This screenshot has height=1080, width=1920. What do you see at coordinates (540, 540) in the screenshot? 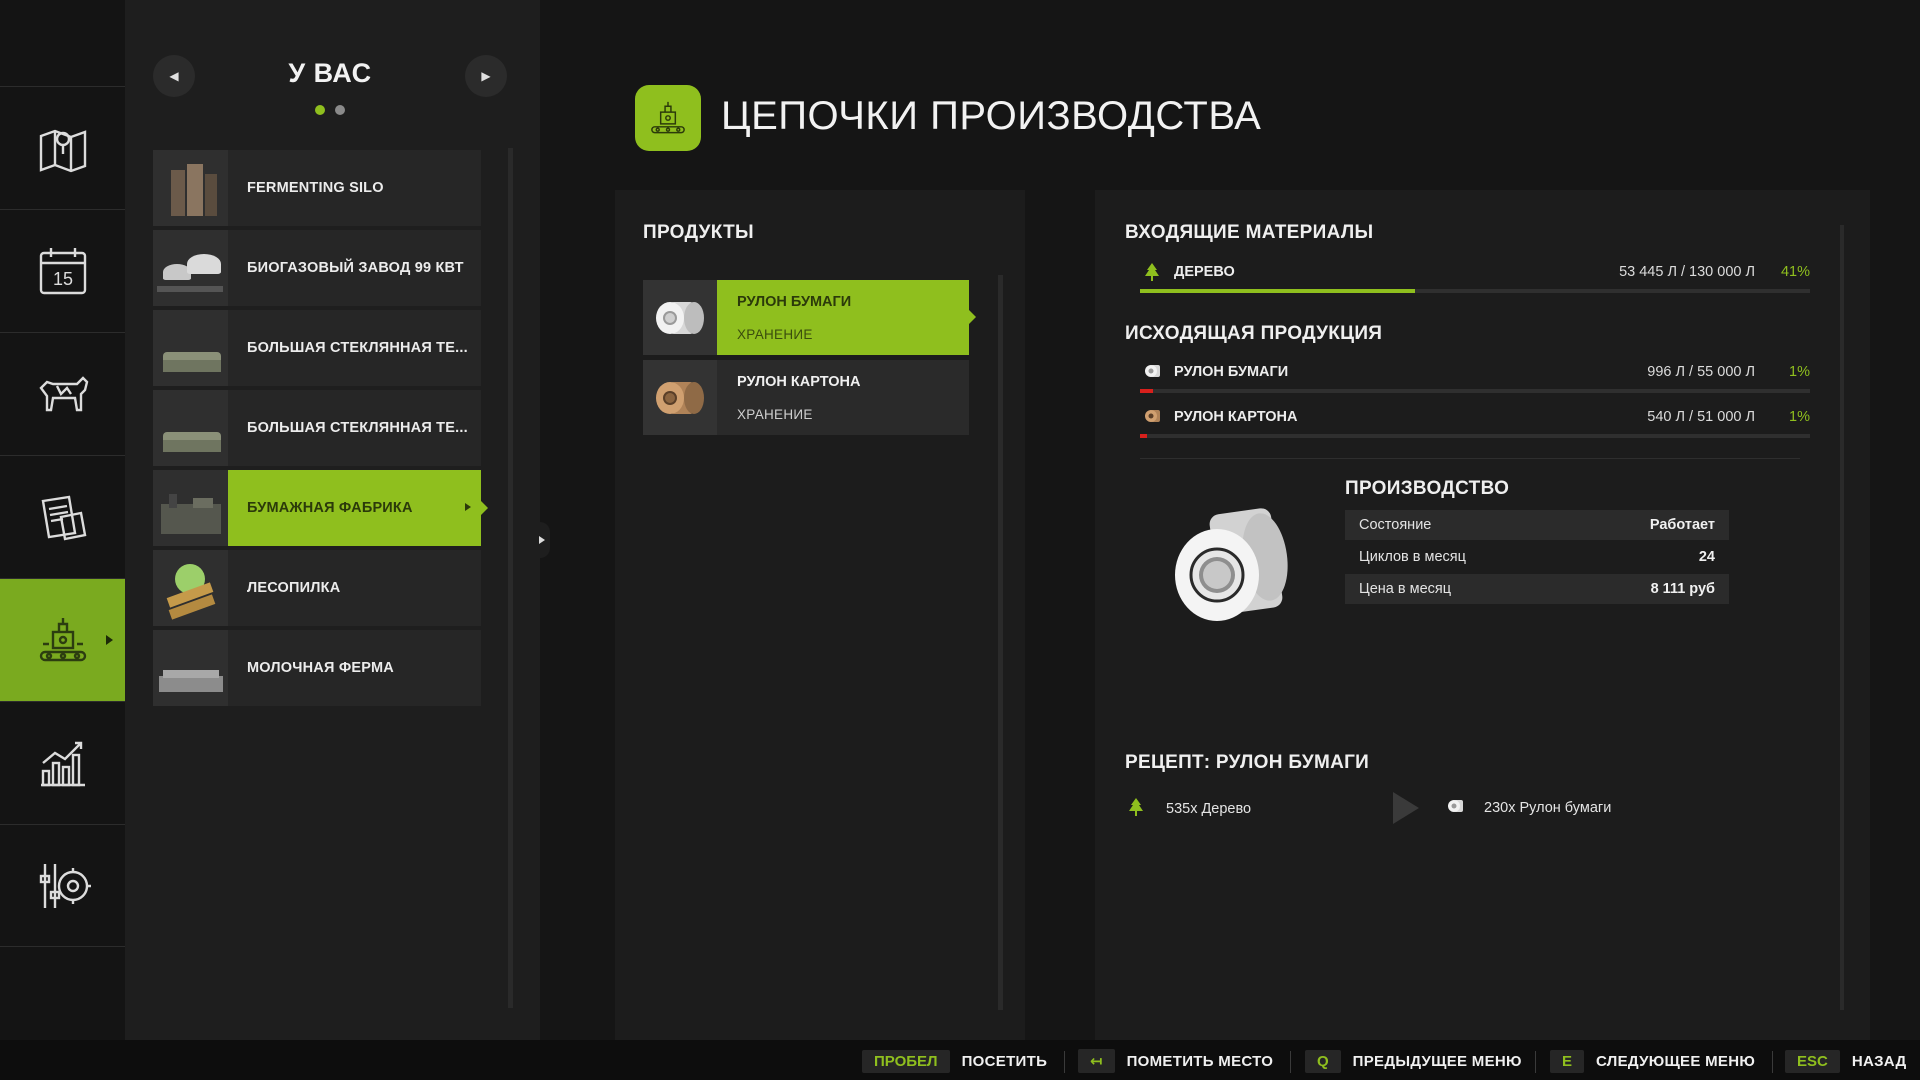
I see `collapse-panel-button` at bounding box center [540, 540].